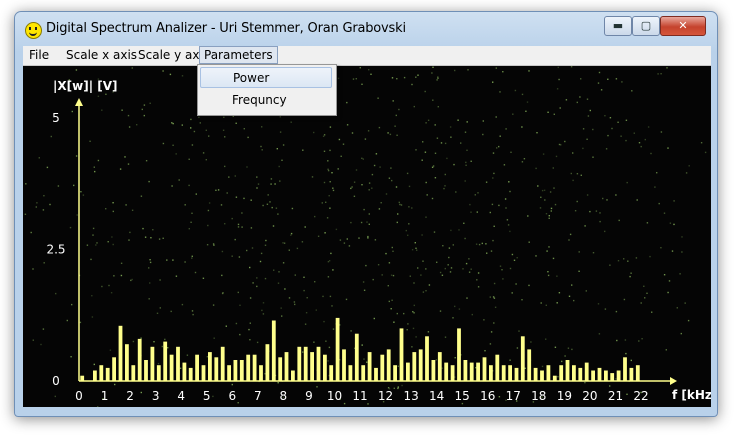  I want to click on x-tick-label: 14, so click(436, 396).